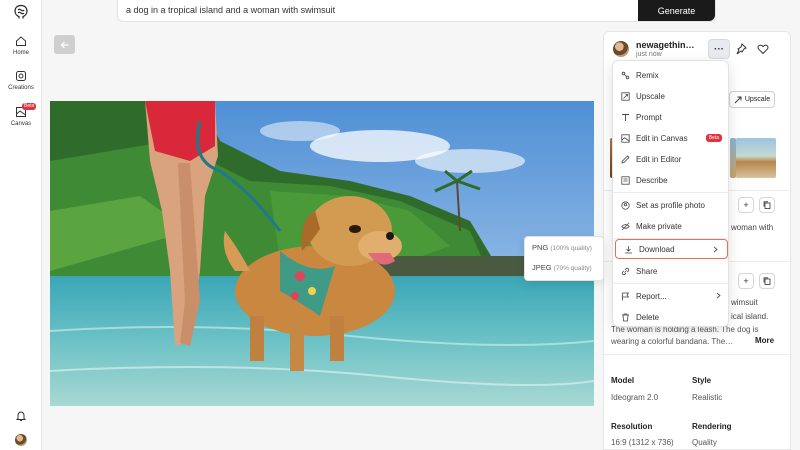 This screenshot has height=450, width=800. Describe the element at coordinates (756, 158) in the screenshot. I see `variation-thumbnail` at that location.